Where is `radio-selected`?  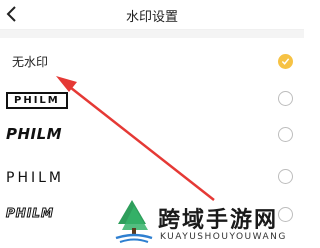
radio-selected is located at coordinates (285, 61).